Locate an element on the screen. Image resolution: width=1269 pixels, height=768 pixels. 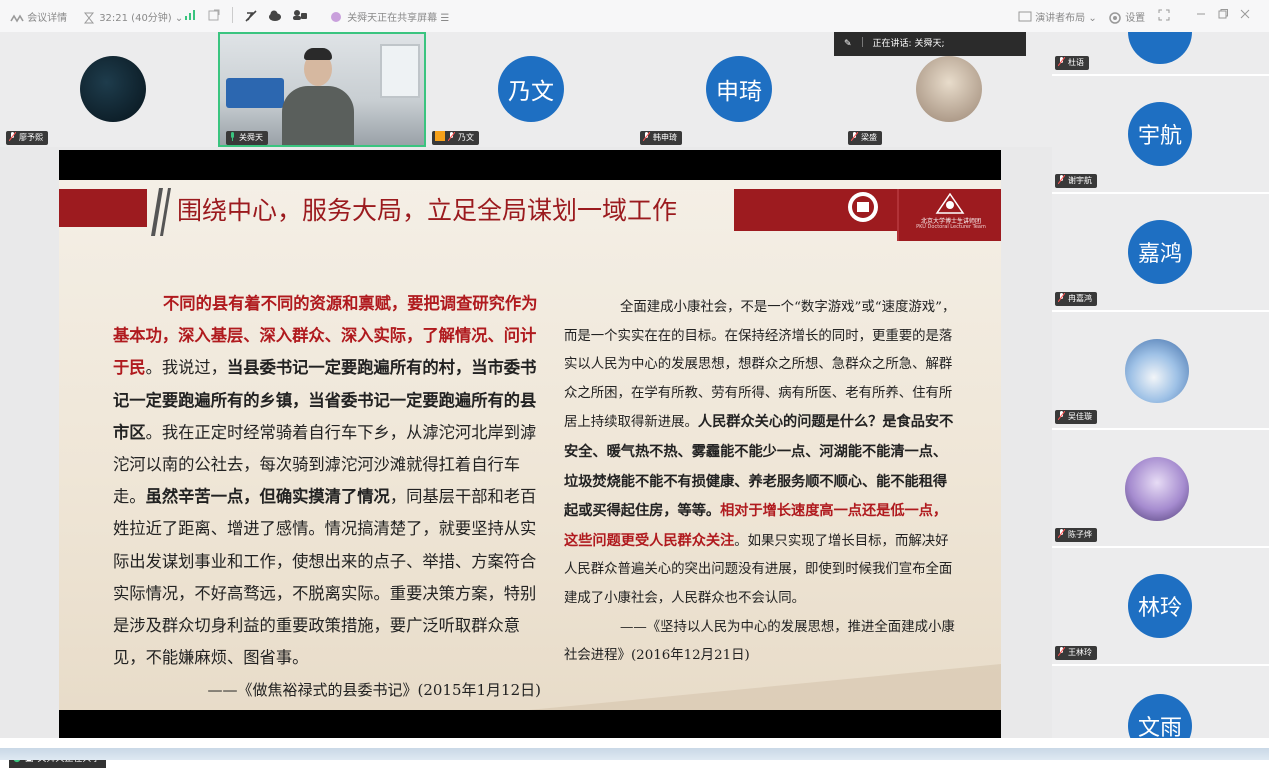
university-seal-icon is located at coordinates (863, 207).